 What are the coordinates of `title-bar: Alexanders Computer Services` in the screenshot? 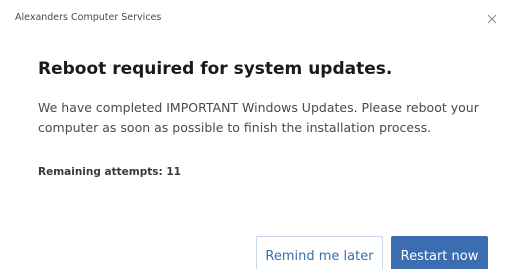 It's located at (253, 17).